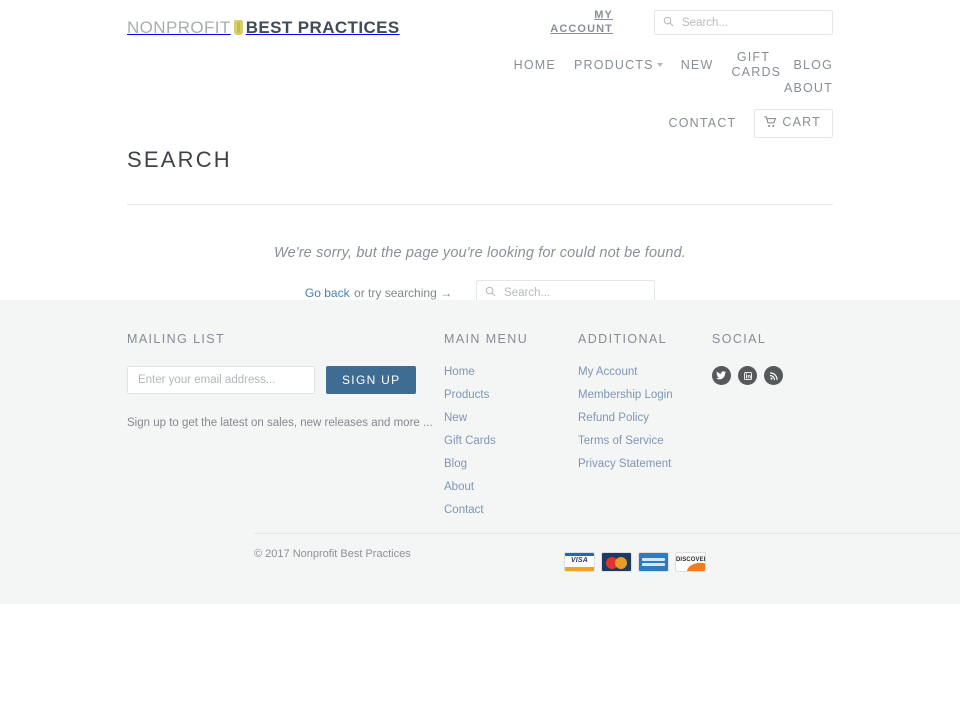  I want to click on mastercard-icon, so click(616, 562).